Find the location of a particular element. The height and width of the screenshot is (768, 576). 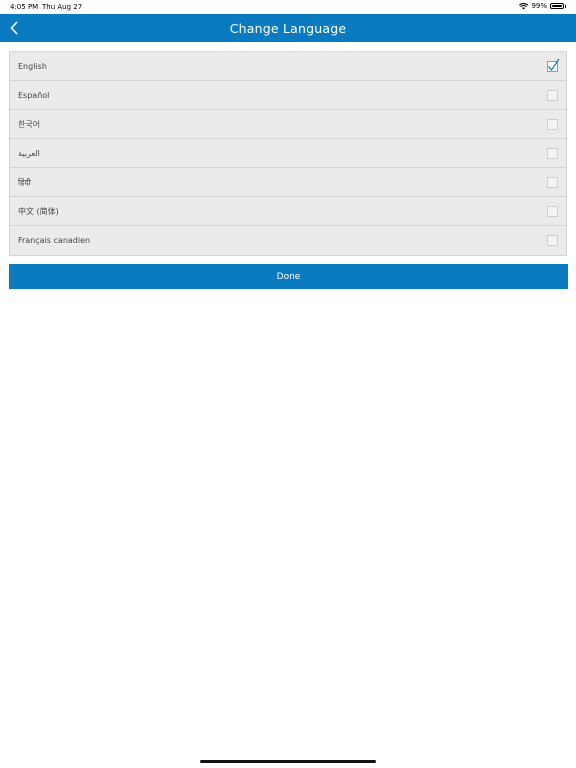

back-button is located at coordinates (14, 28).